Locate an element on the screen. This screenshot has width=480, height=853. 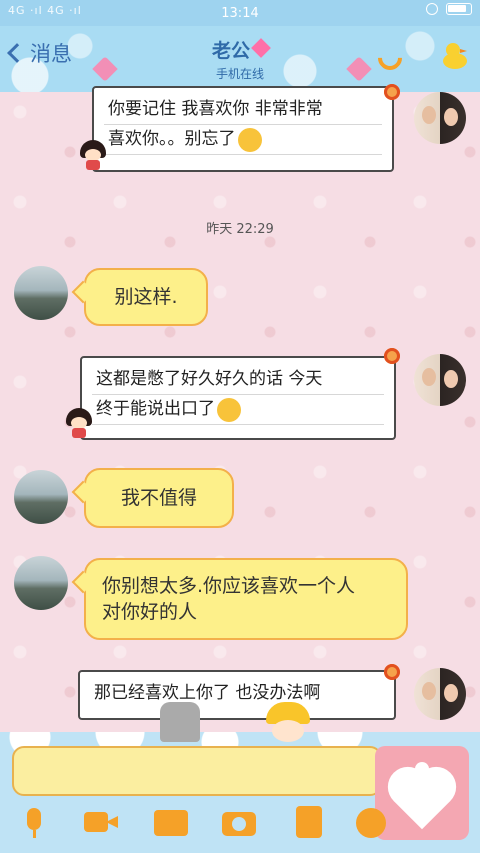
message-bubble-sent: 你要记住 我喜欢你 非常非常 喜欢你。。别忘了 is located at coordinates (243, 129).